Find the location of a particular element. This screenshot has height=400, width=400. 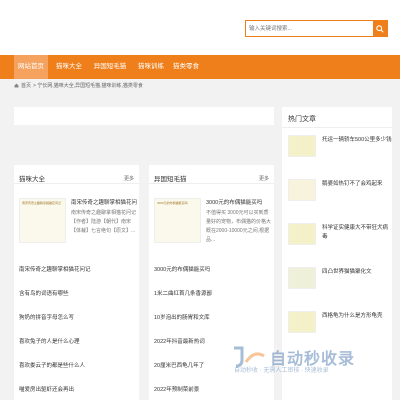

sidebar-article: 四凸世界猫猫聚化文 is located at coordinates (343, 282).